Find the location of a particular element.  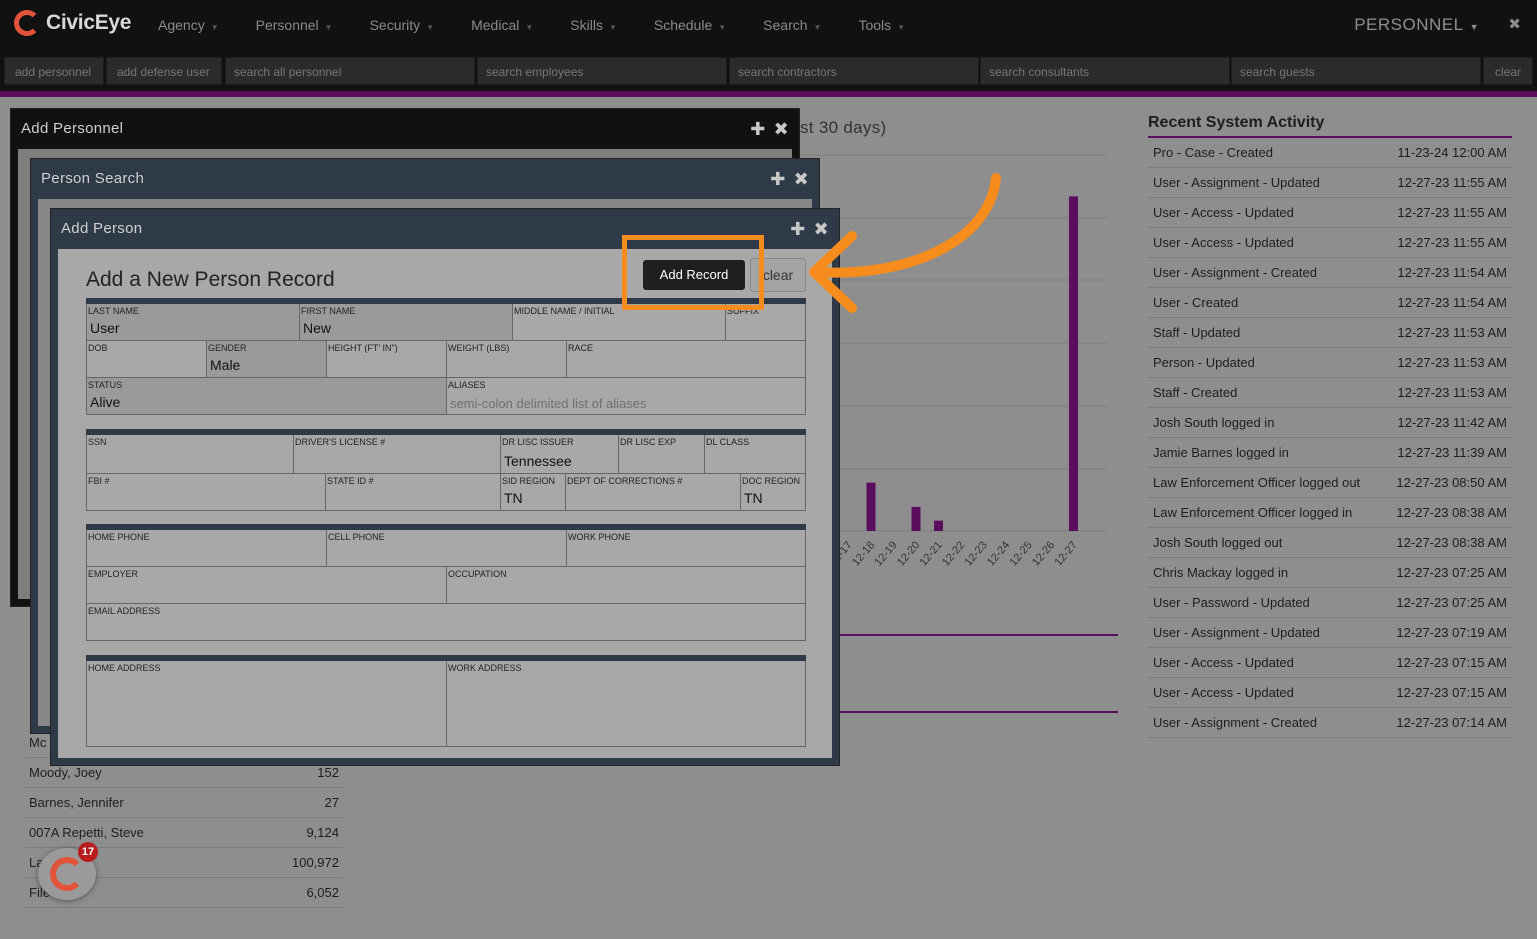

civiceye-logo-icon is located at coordinates (67, 874).